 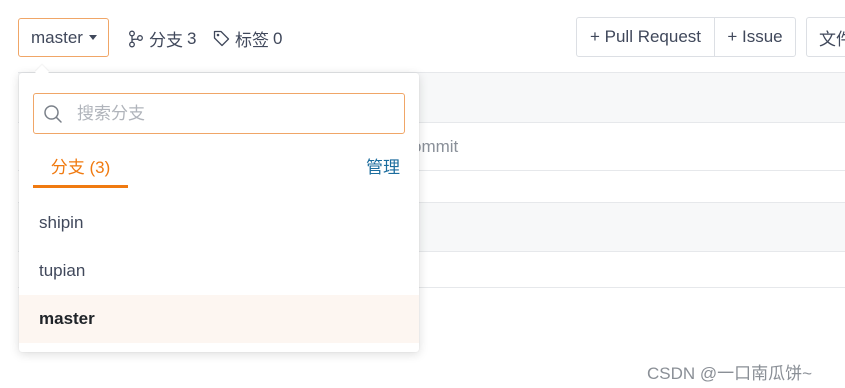 I want to click on branch-select-label: master, so click(x=57, y=37).